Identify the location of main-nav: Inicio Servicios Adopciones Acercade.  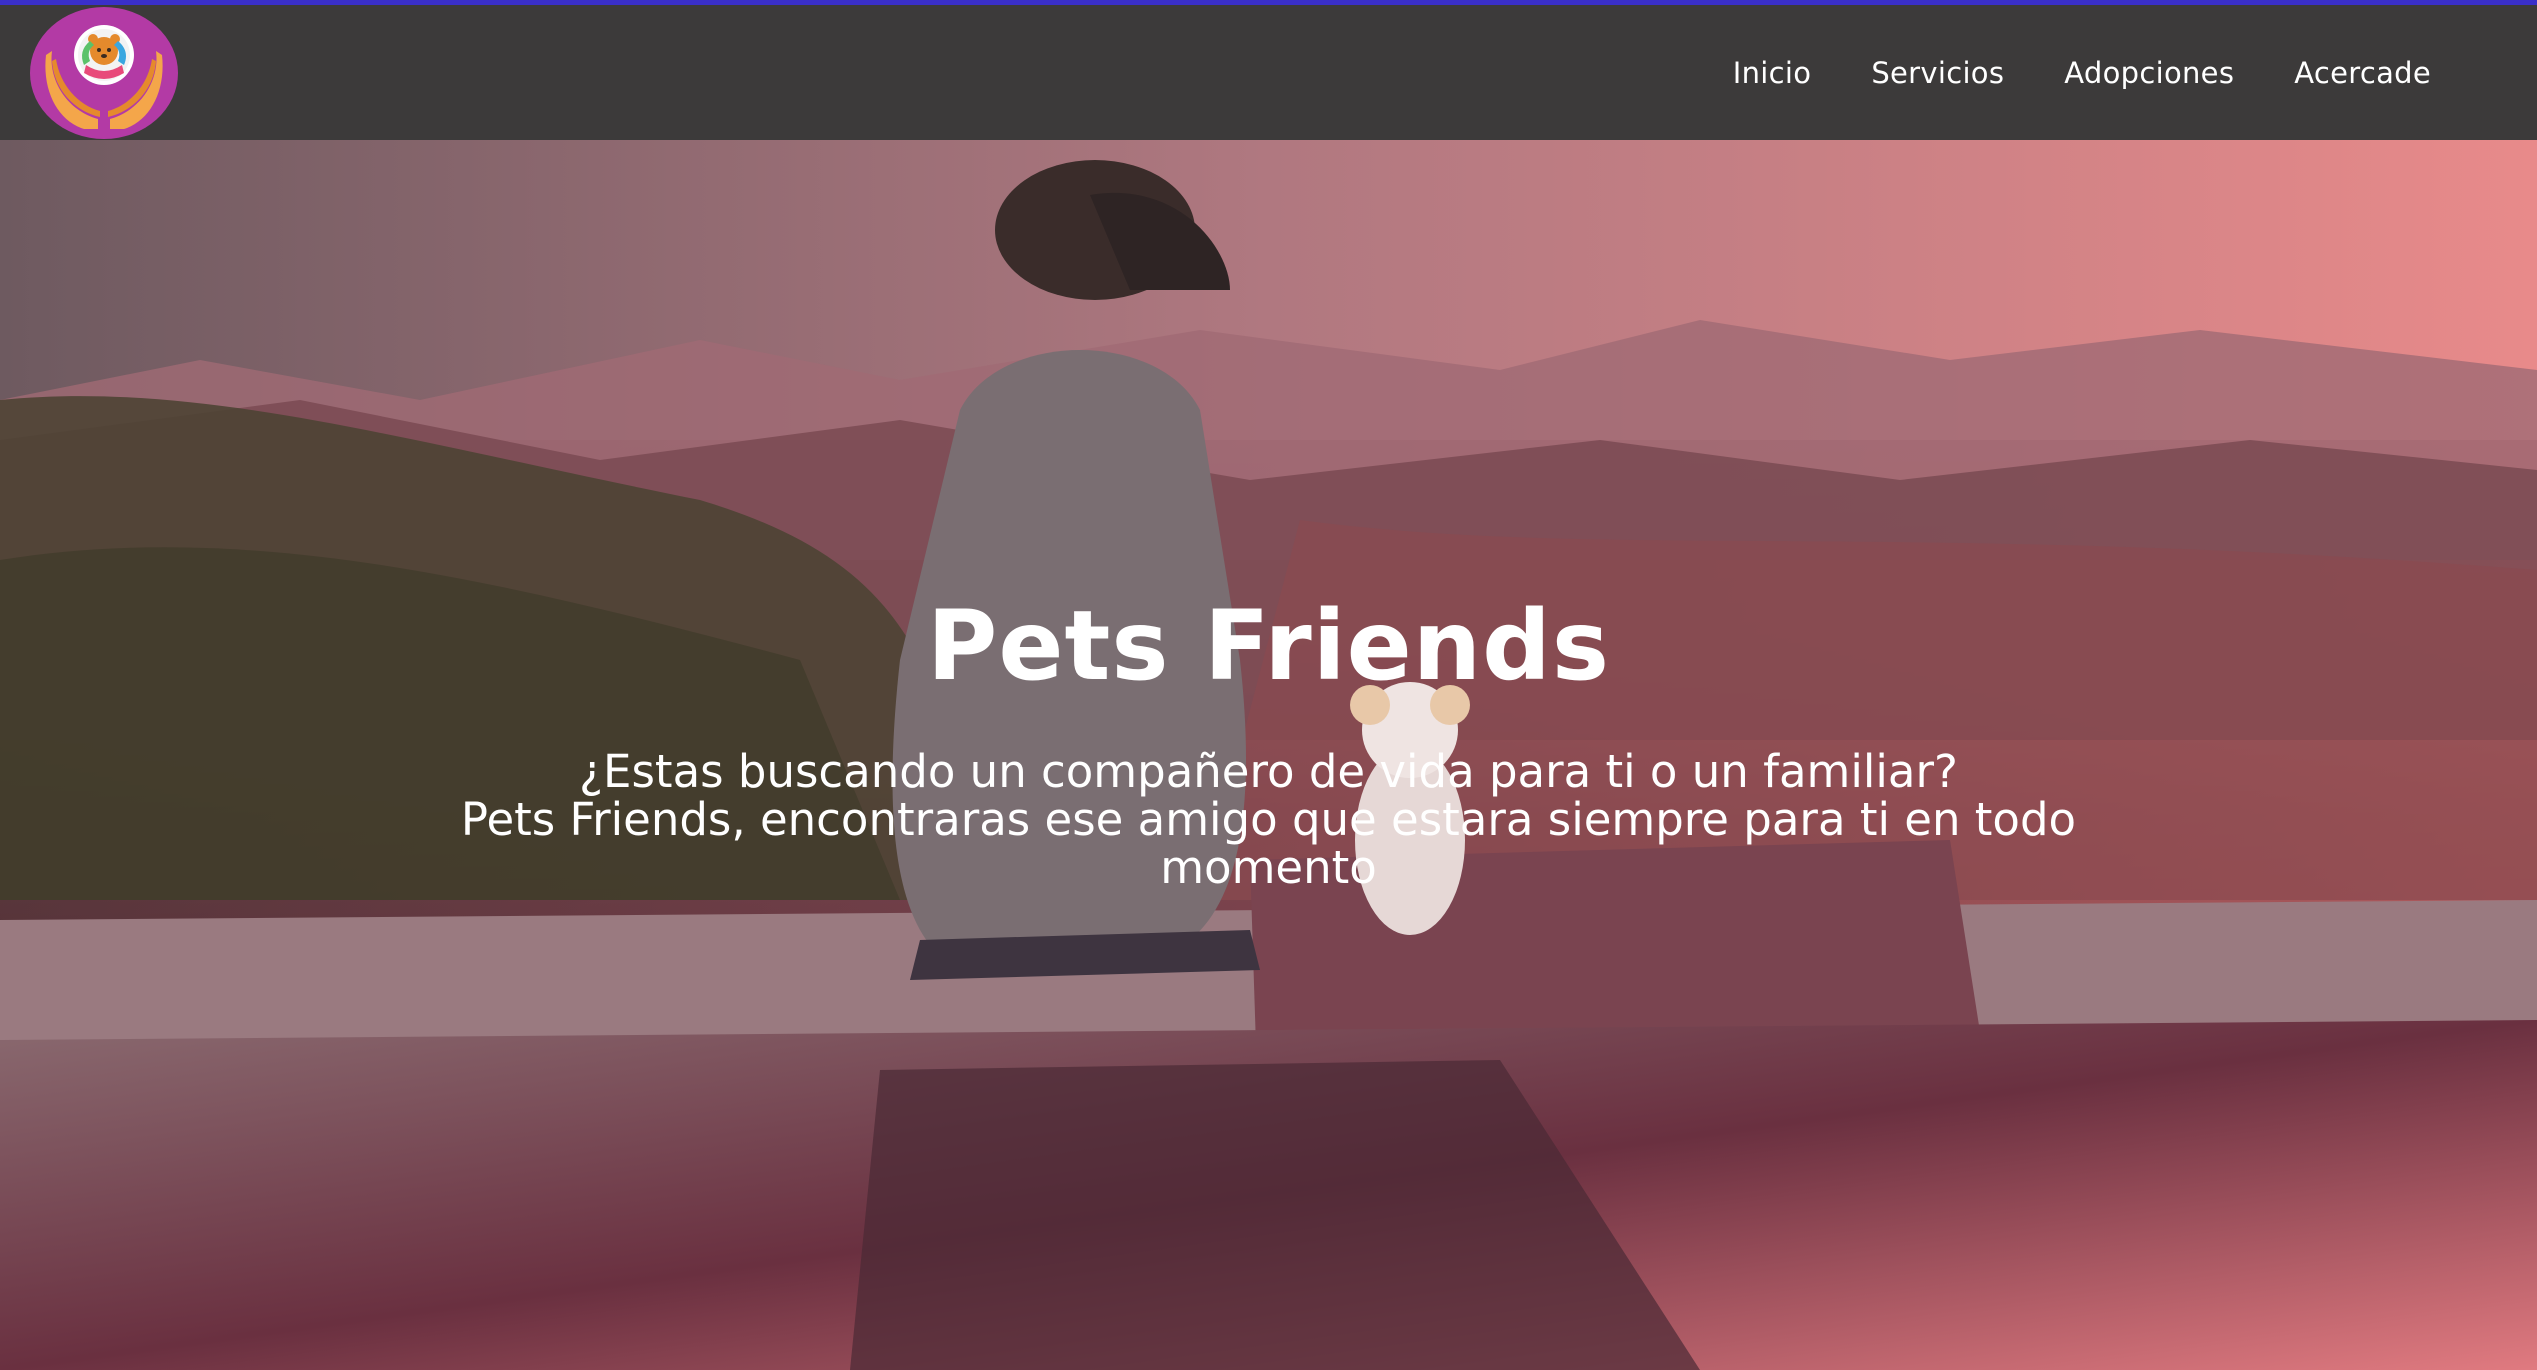
(2082, 72).